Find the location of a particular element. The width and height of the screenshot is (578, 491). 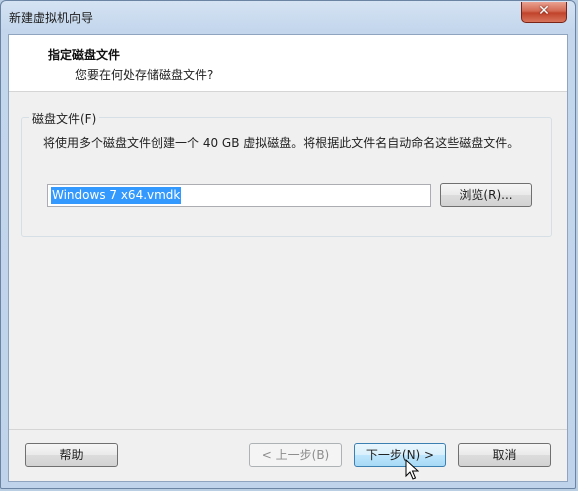

page-title: 指定磁盘文件 is located at coordinates (84, 55).